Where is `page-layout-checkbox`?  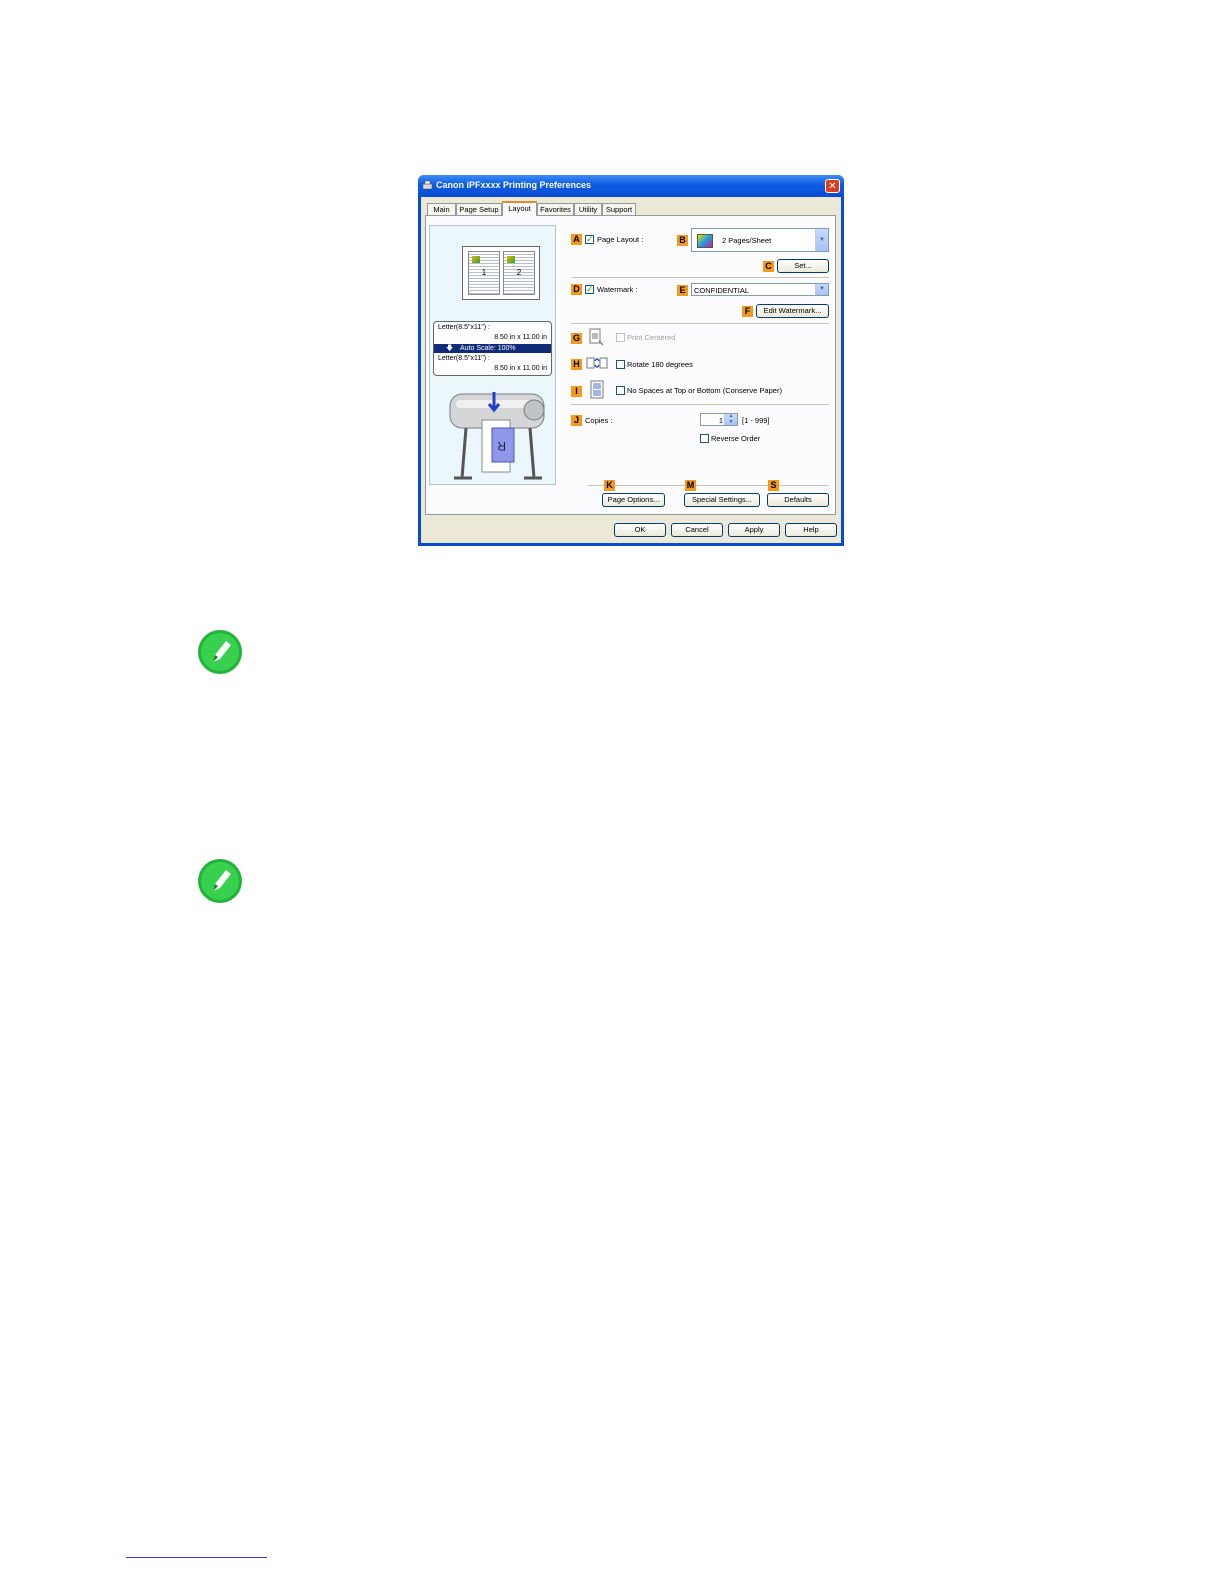
page-layout-checkbox is located at coordinates (589, 239).